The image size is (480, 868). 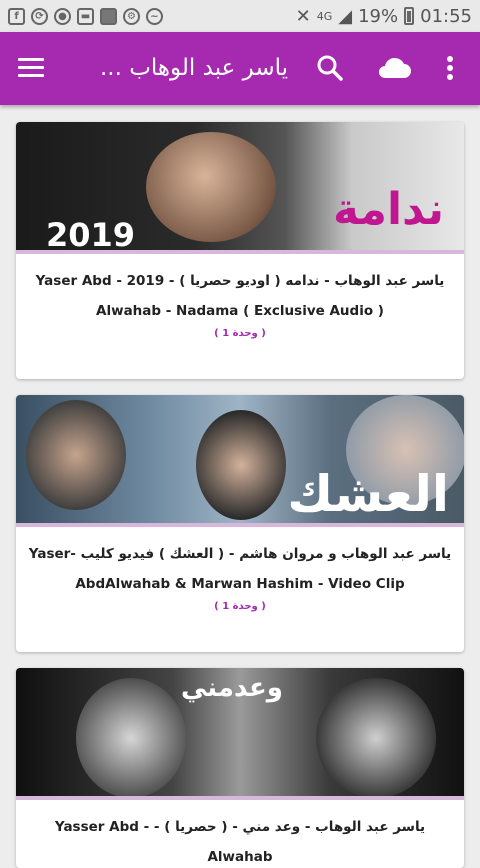 I want to click on app-icon: ▬, so click(x=85, y=16).